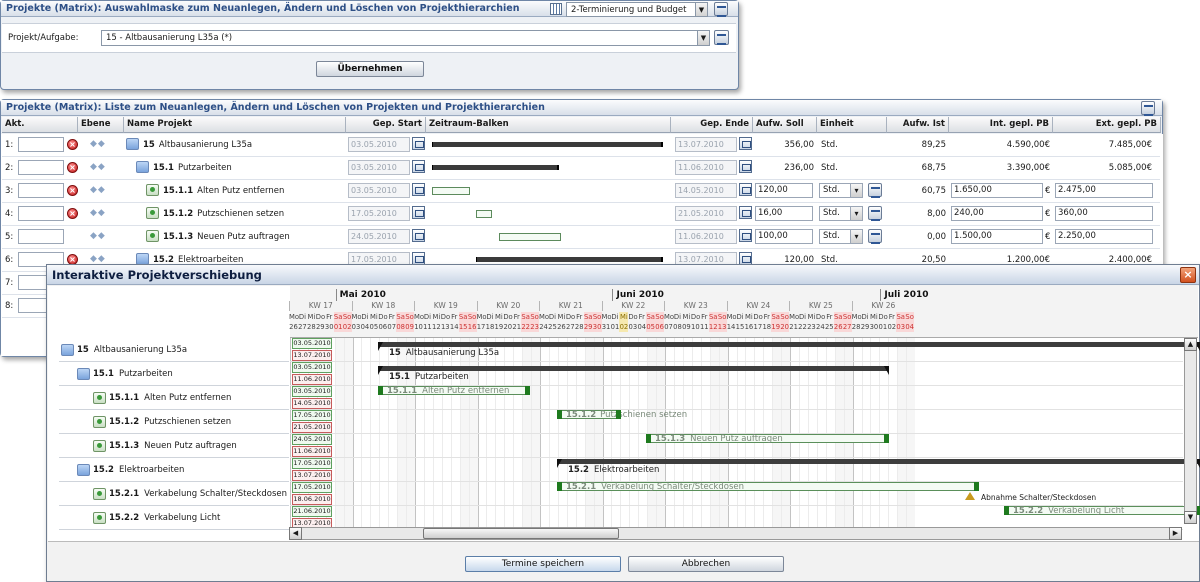  I want to click on end-date: 13.07.2010, so click(706, 144).